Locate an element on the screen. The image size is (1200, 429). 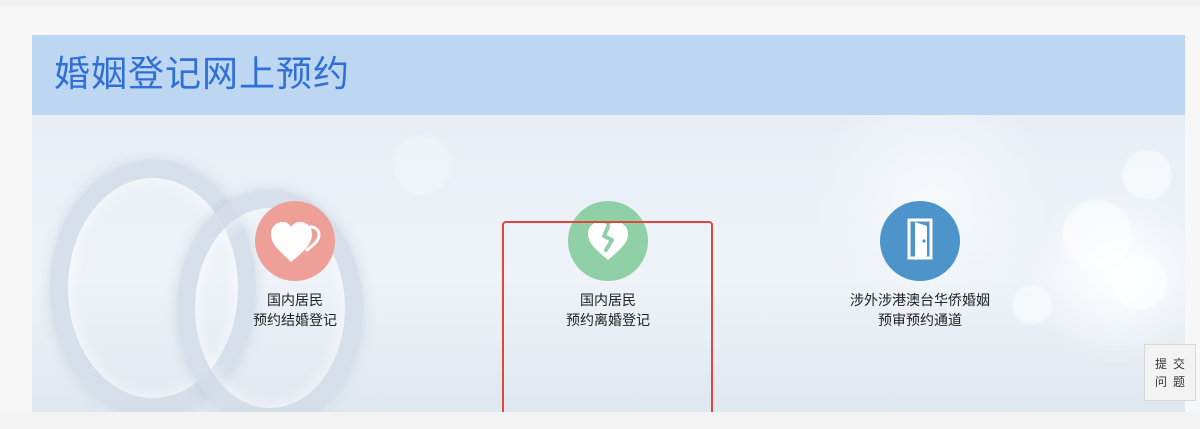
submit-issue-button: 提交 问题 is located at coordinates (1170, 372).